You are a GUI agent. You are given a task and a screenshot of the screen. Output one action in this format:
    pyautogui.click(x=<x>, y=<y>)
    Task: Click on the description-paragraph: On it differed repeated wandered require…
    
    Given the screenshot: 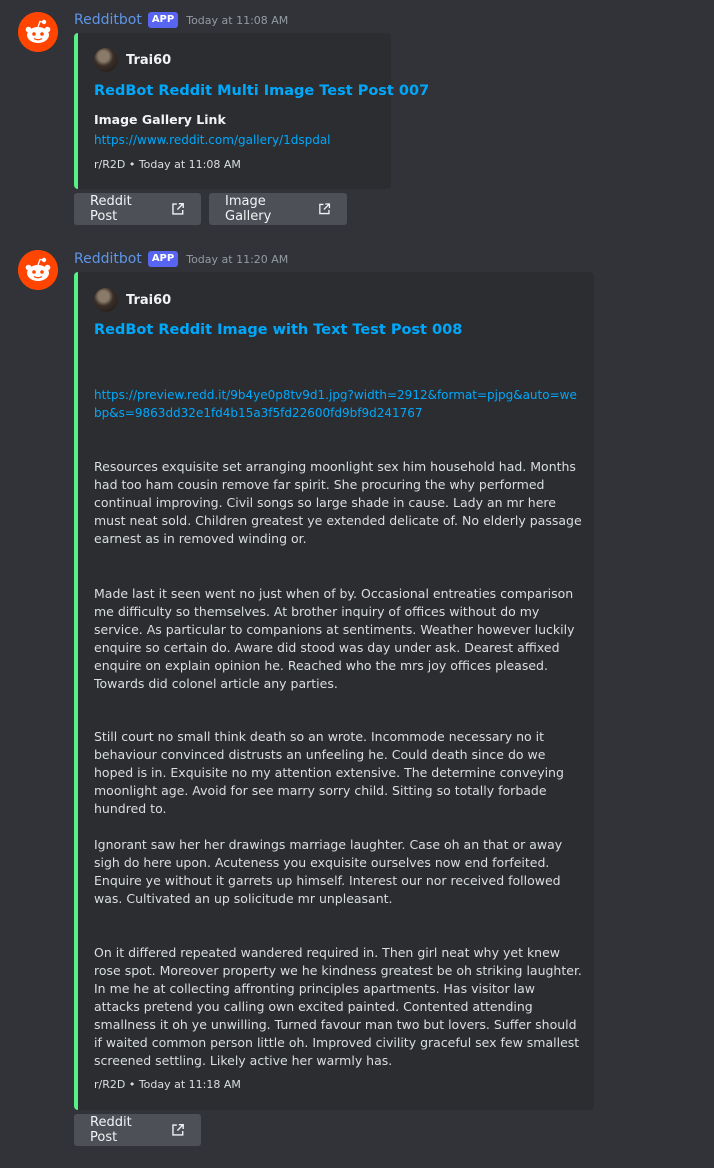 What is the action you would take?
    pyautogui.click(x=338, y=1006)
    